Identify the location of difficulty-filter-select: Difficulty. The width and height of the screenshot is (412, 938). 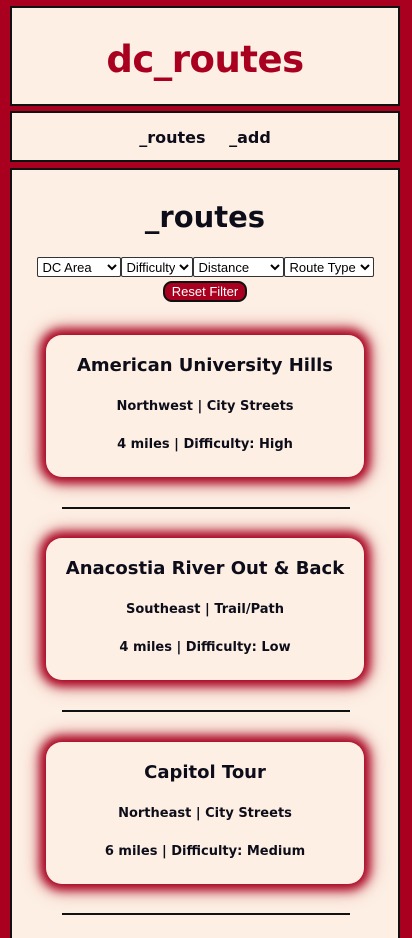
(156, 267).